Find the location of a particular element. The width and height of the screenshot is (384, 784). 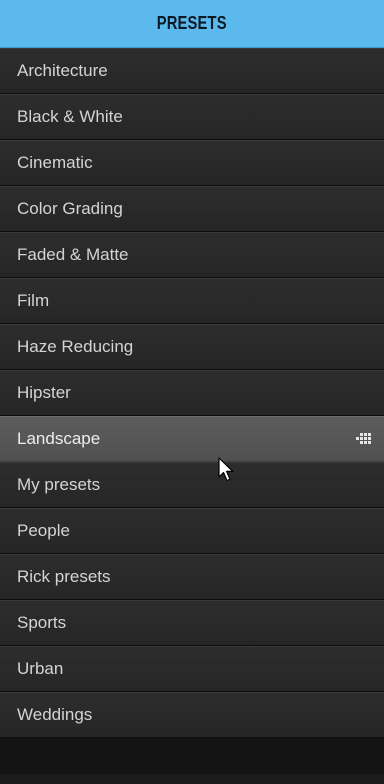

preset-label: Rick presets is located at coordinates (64, 576).